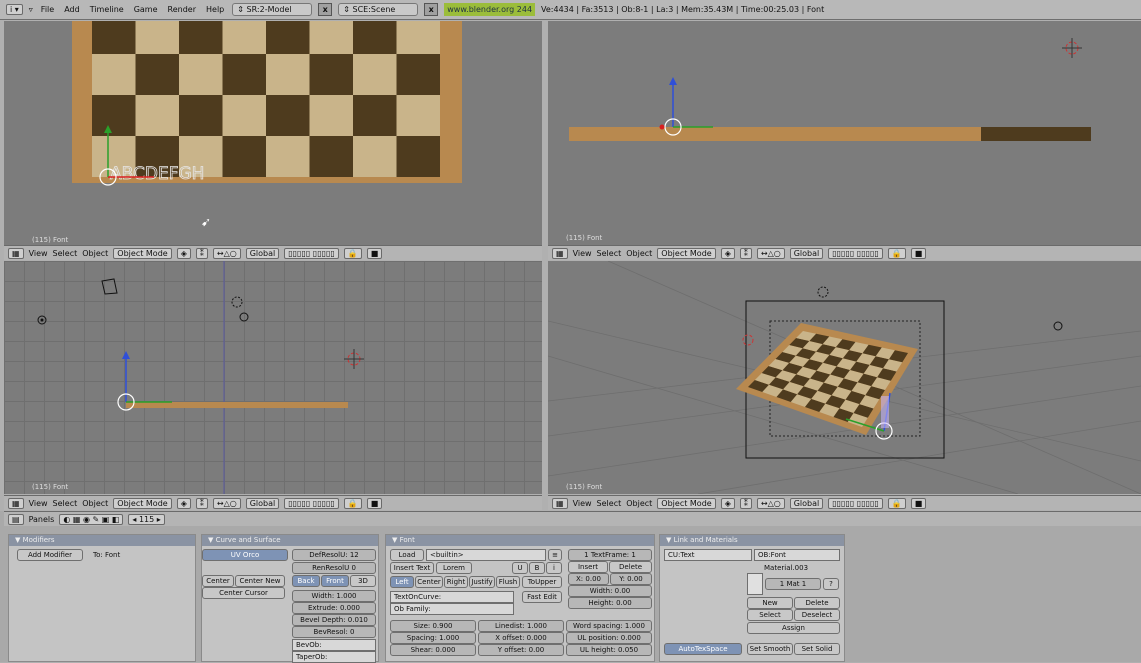 This screenshot has height=663, width=1141. Describe the element at coordinates (429, 582) in the screenshot. I see `align-center-toggle: Center` at that location.